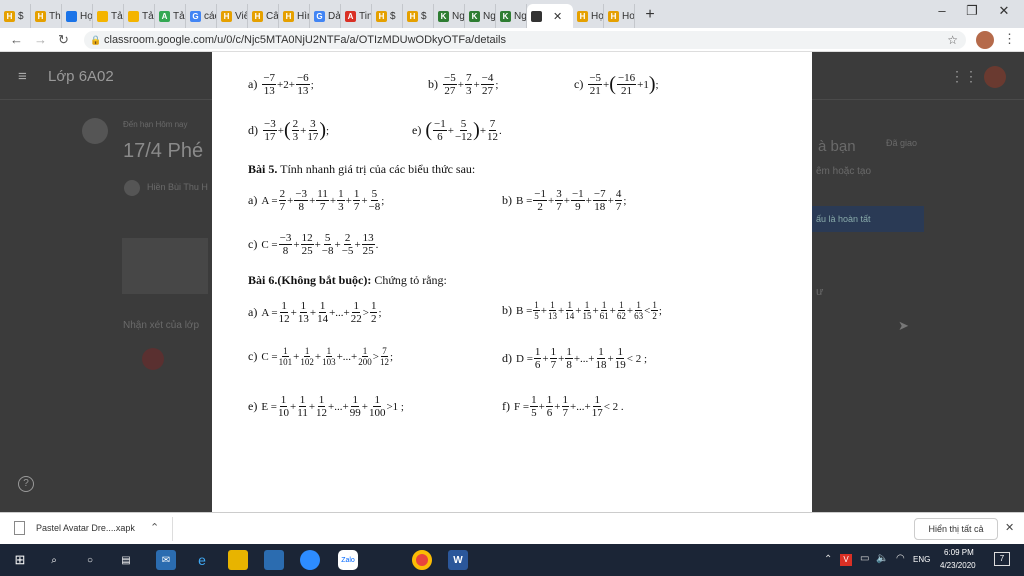 The width and height of the screenshot is (1024, 576). What do you see at coordinates (843, 171) in the screenshot?
I see `add-create-button: êm hoặc tạo` at bounding box center [843, 171].